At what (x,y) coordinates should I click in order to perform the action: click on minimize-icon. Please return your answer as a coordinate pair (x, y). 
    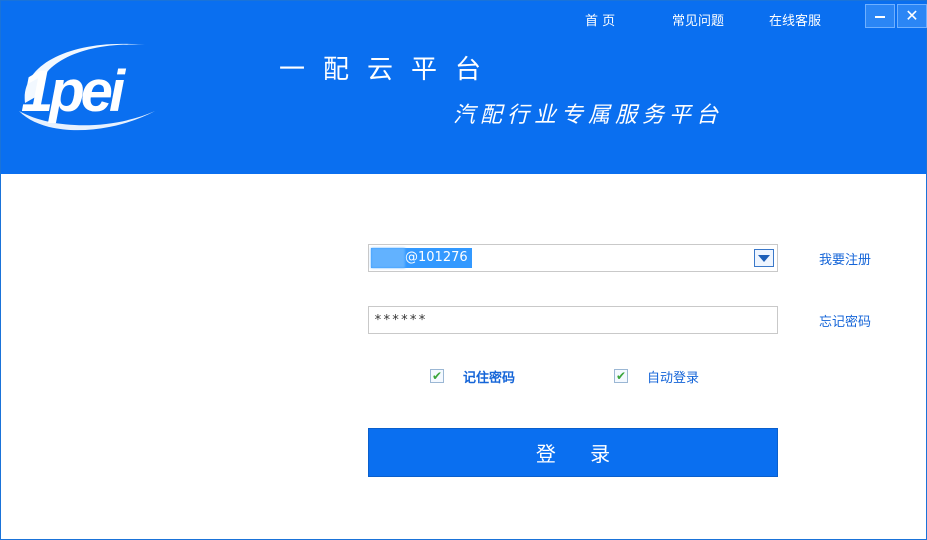
    Looking at the image, I should click on (880, 17).